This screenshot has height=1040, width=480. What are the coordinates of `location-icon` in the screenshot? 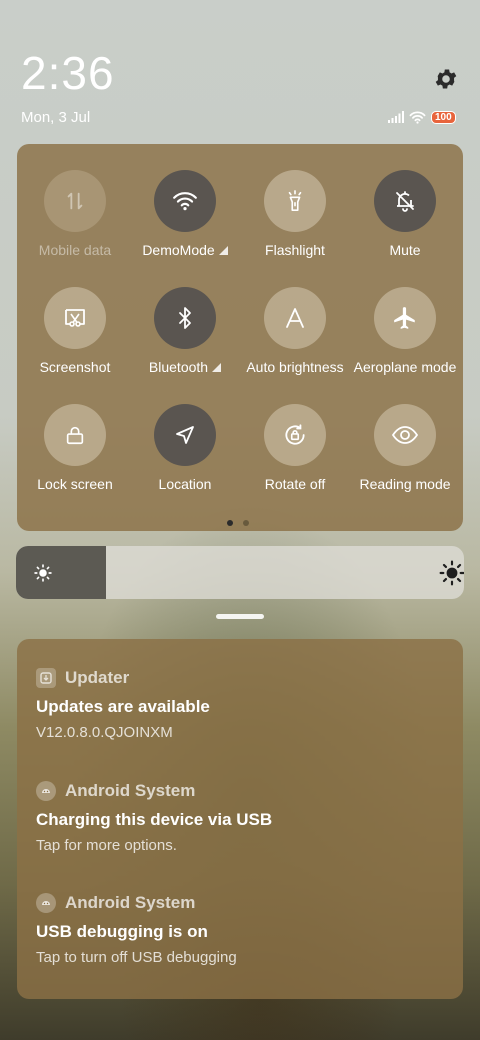 It's located at (185, 435).